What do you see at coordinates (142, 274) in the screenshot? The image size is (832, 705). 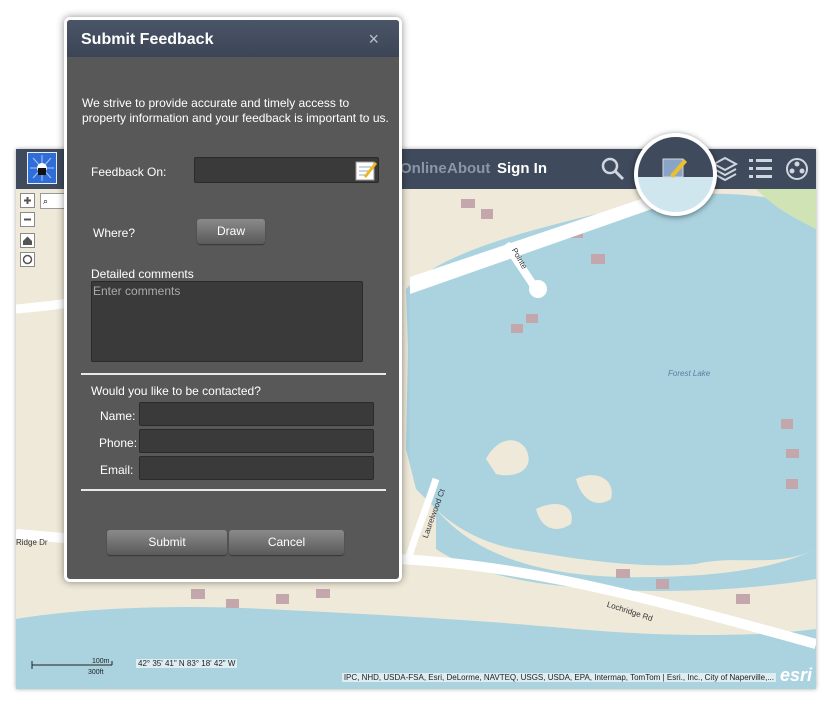 I see `comments-label: Detailed comments` at bounding box center [142, 274].